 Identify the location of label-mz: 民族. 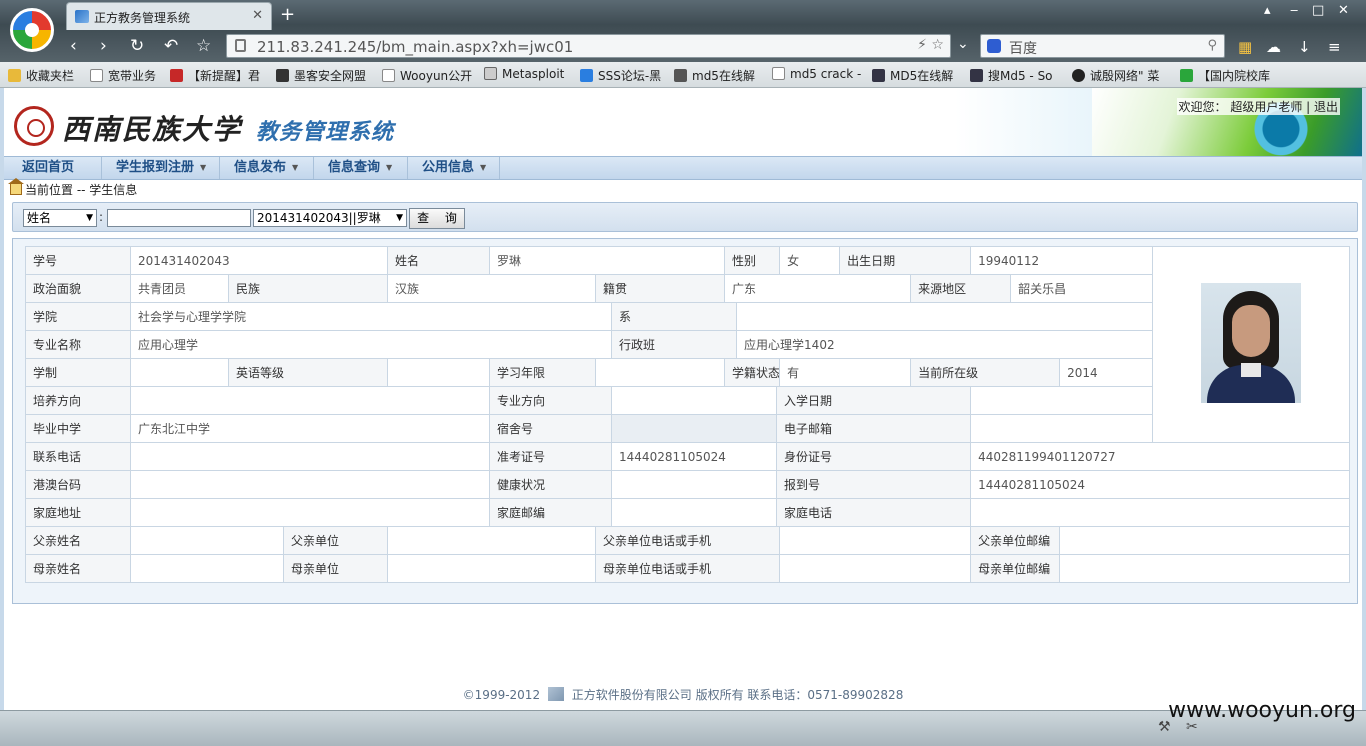
(308, 288).